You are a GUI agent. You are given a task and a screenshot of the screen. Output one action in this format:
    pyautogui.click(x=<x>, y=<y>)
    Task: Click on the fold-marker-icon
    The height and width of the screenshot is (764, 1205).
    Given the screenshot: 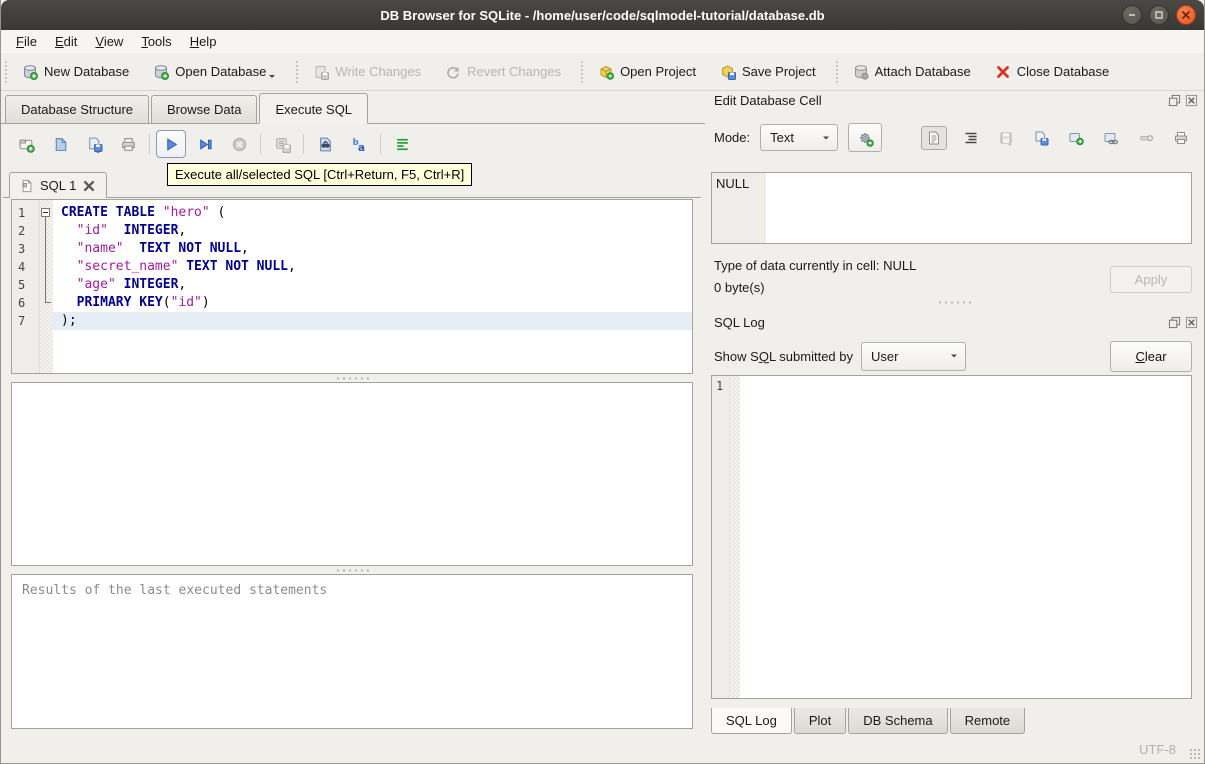 What is the action you would take?
    pyautogui.click(x=45, y=212)
    